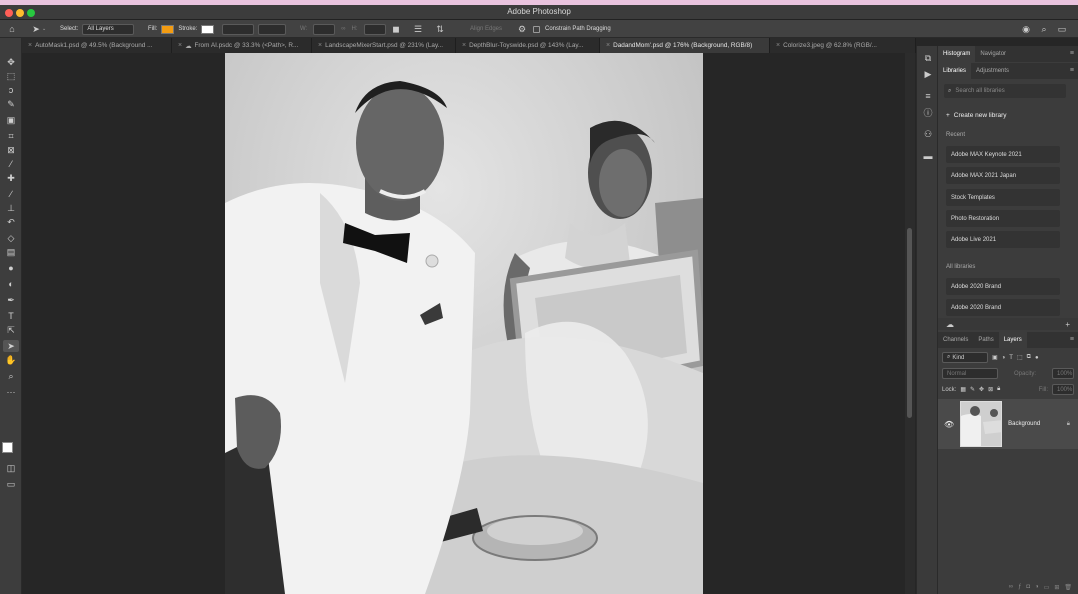 This screenshot has height=594, width=1078. Describe the element at coordinates (1005, 91) in the screenshot. I see `library-search-field: ⌕ Search all libraries` at that location.